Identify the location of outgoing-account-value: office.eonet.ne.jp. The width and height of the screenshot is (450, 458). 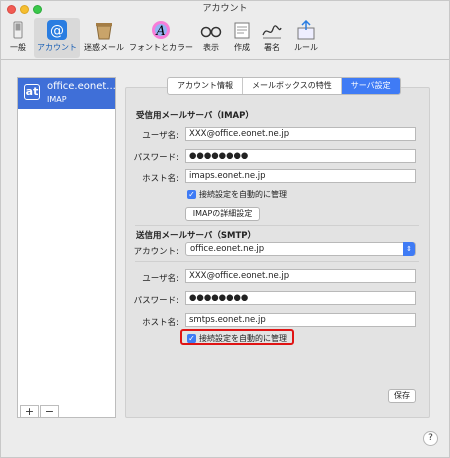
(227, 249).